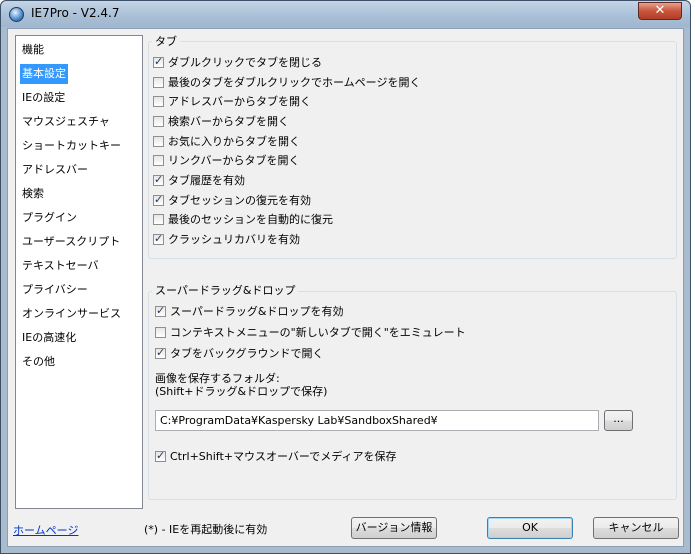  What do you see at coordinates (217, 378) in the screenshot?
I see `image-folder-label: 画像を保存するフォルダ:` at bounding box center [217, 378].